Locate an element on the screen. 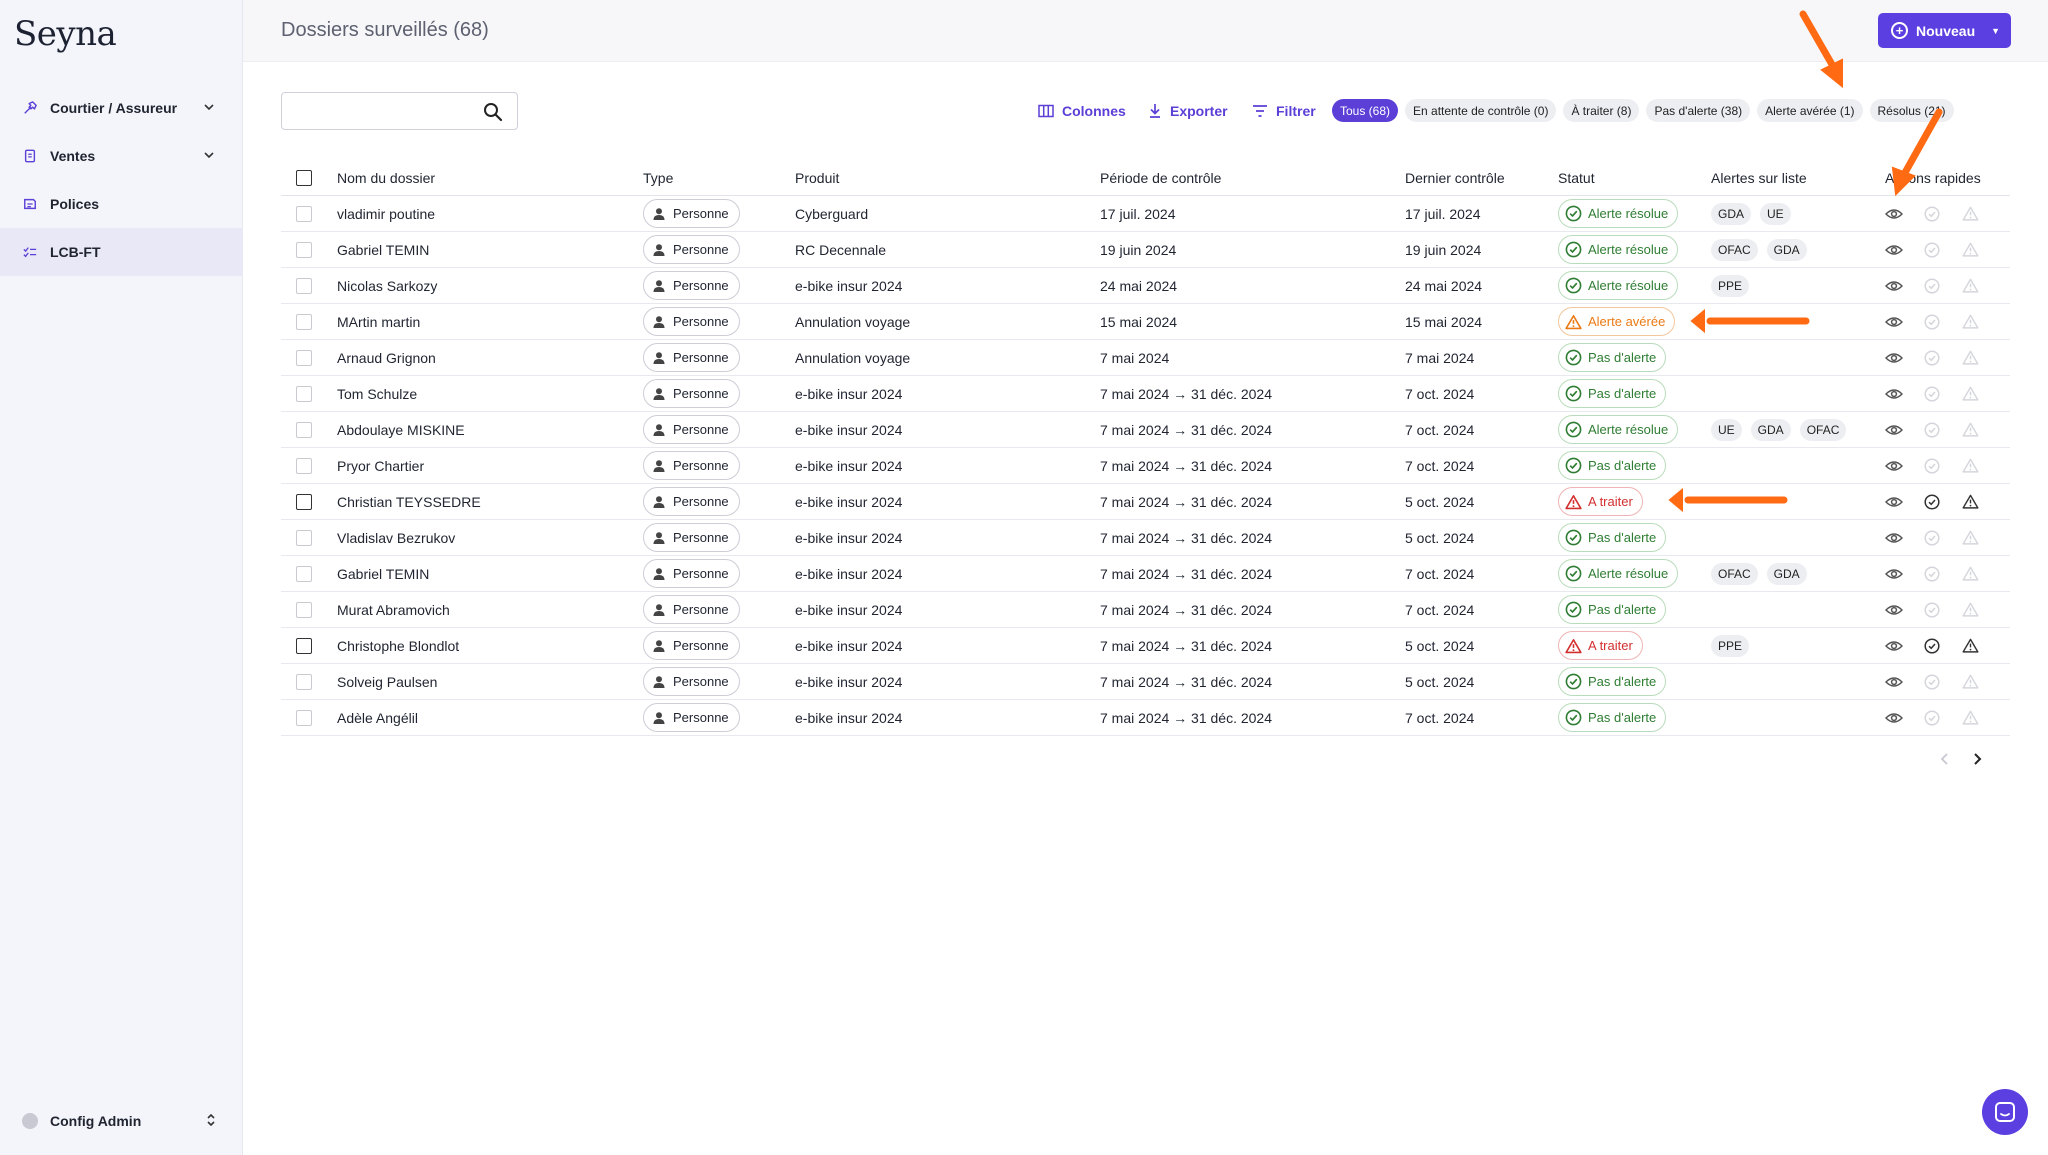  sidebar-item-courtier-assureur: Courtier / Assureur is located at coordinates (121, 108).